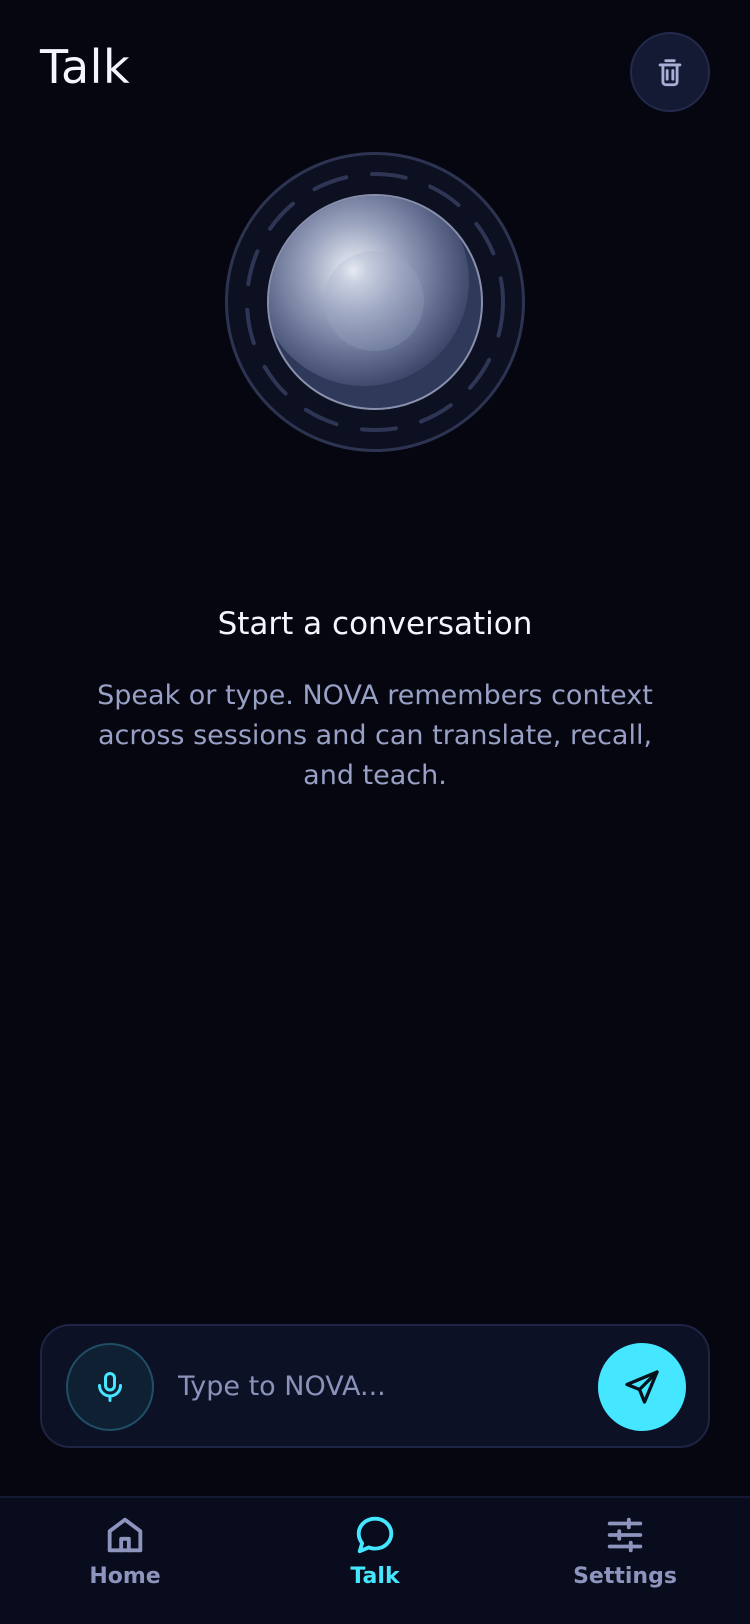 The height and width of the screenshot is (1624, 750). What do you see at coordinates (125, 1535) in the screenshot?
I see `home-icon` at bounding box center [125, 1535].